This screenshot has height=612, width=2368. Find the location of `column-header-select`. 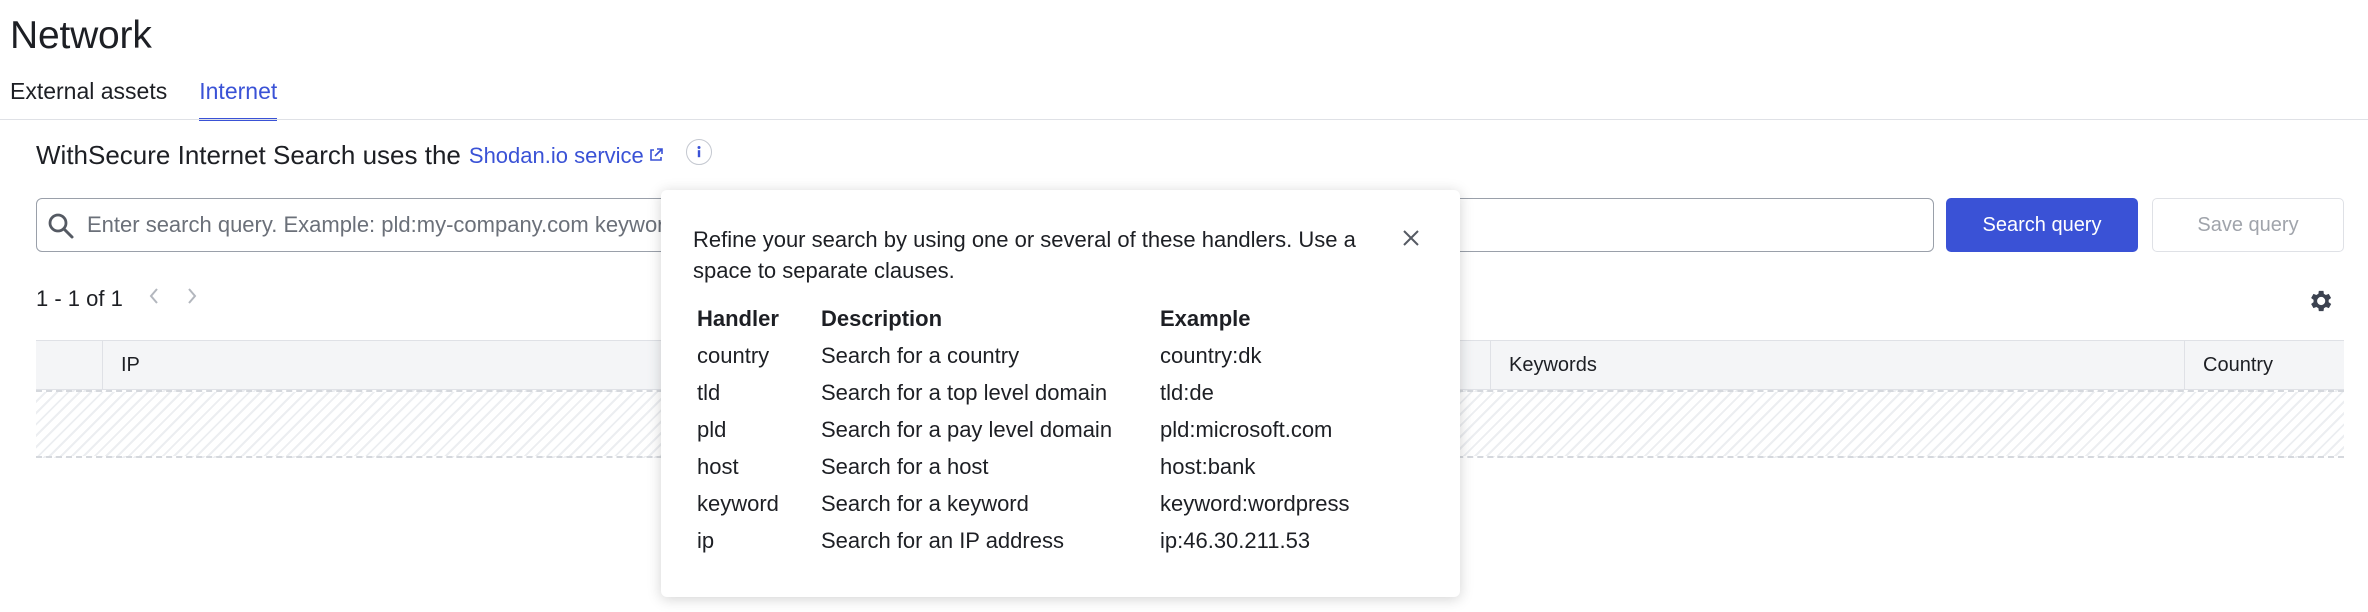

column-header-select is located at coordinates (69, 365).